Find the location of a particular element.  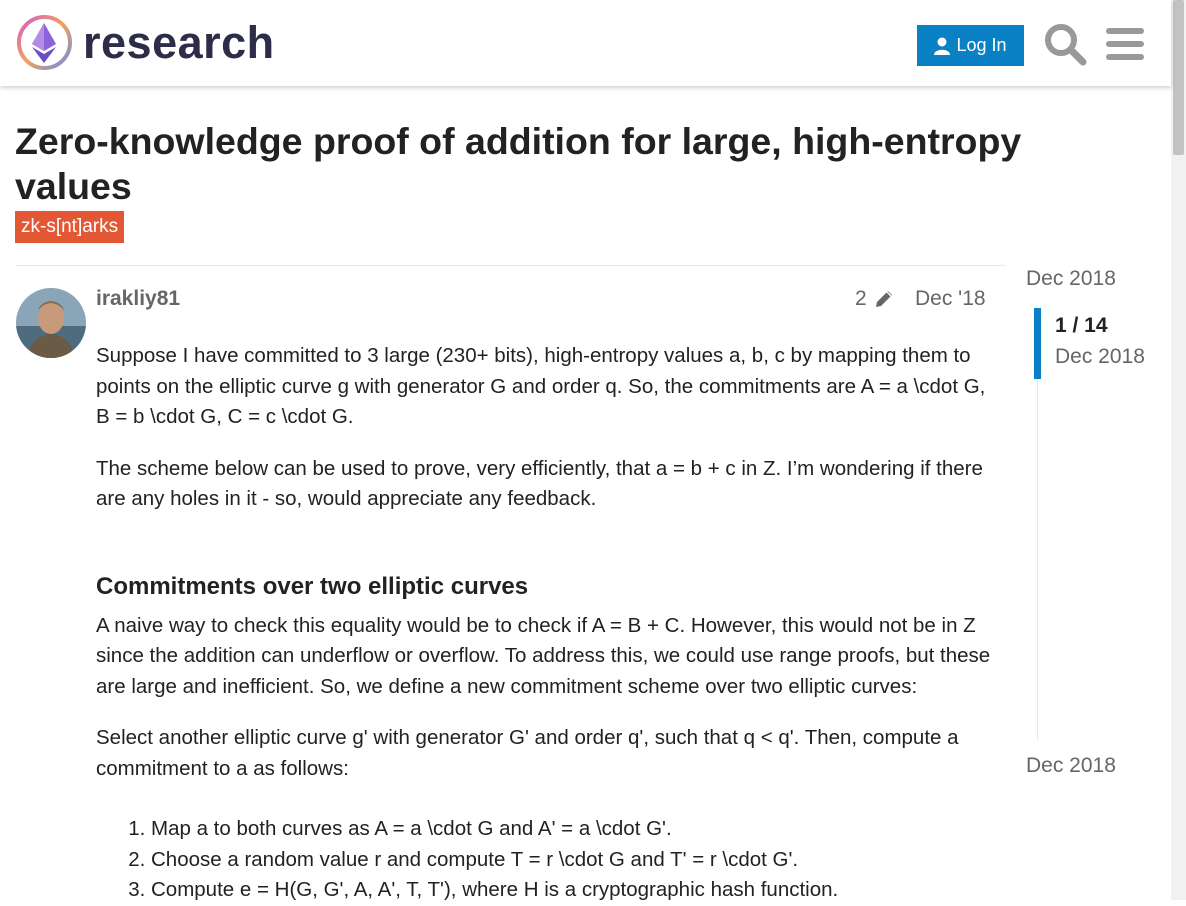

avatar is located at coordinates (51, 323).